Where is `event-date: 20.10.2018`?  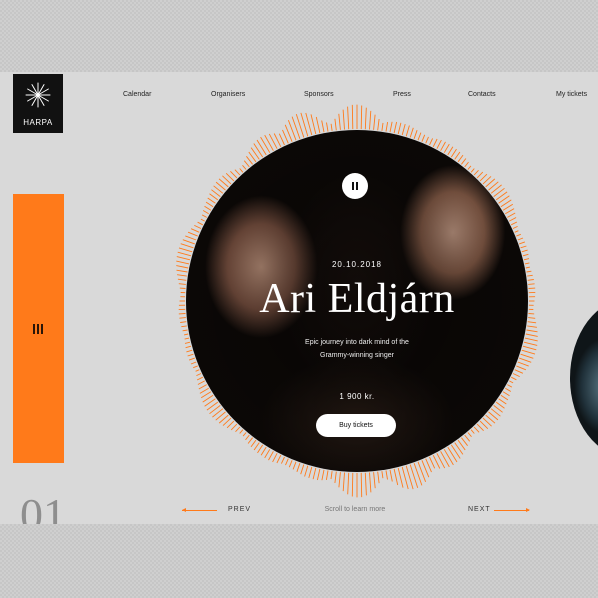 event-date: 20.10.2018 is located at coordinates (357, 264).